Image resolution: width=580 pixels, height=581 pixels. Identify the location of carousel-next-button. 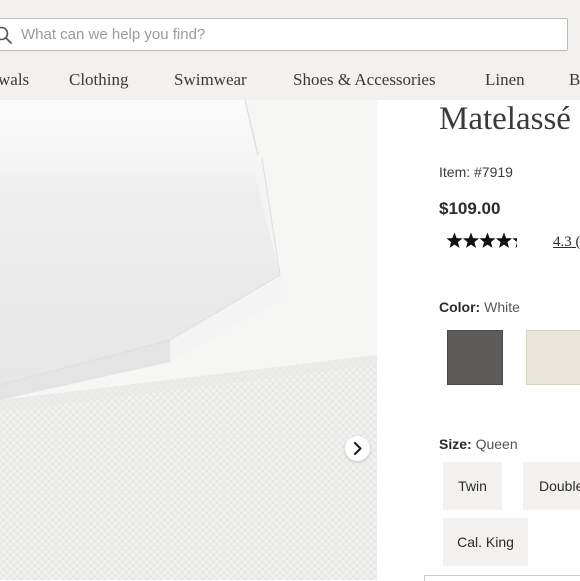
(357, 448).